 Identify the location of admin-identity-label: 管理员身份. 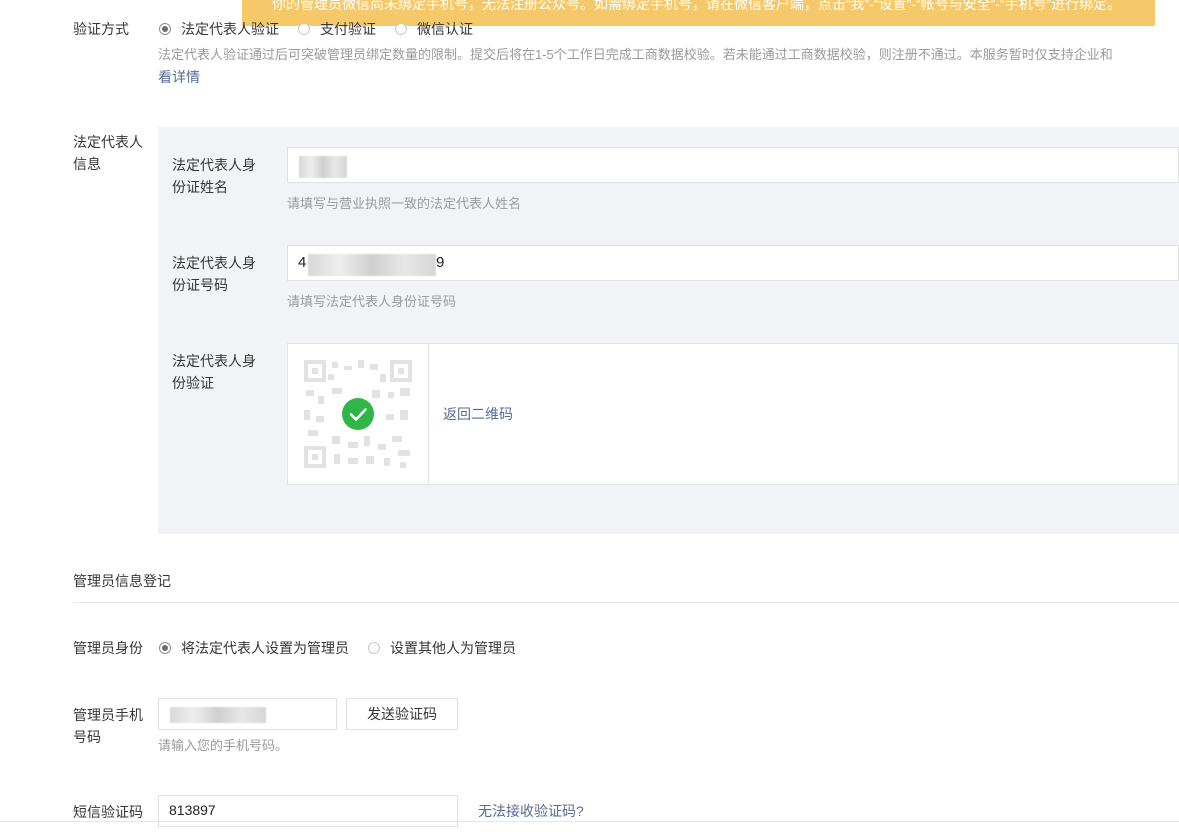
(108, 648).